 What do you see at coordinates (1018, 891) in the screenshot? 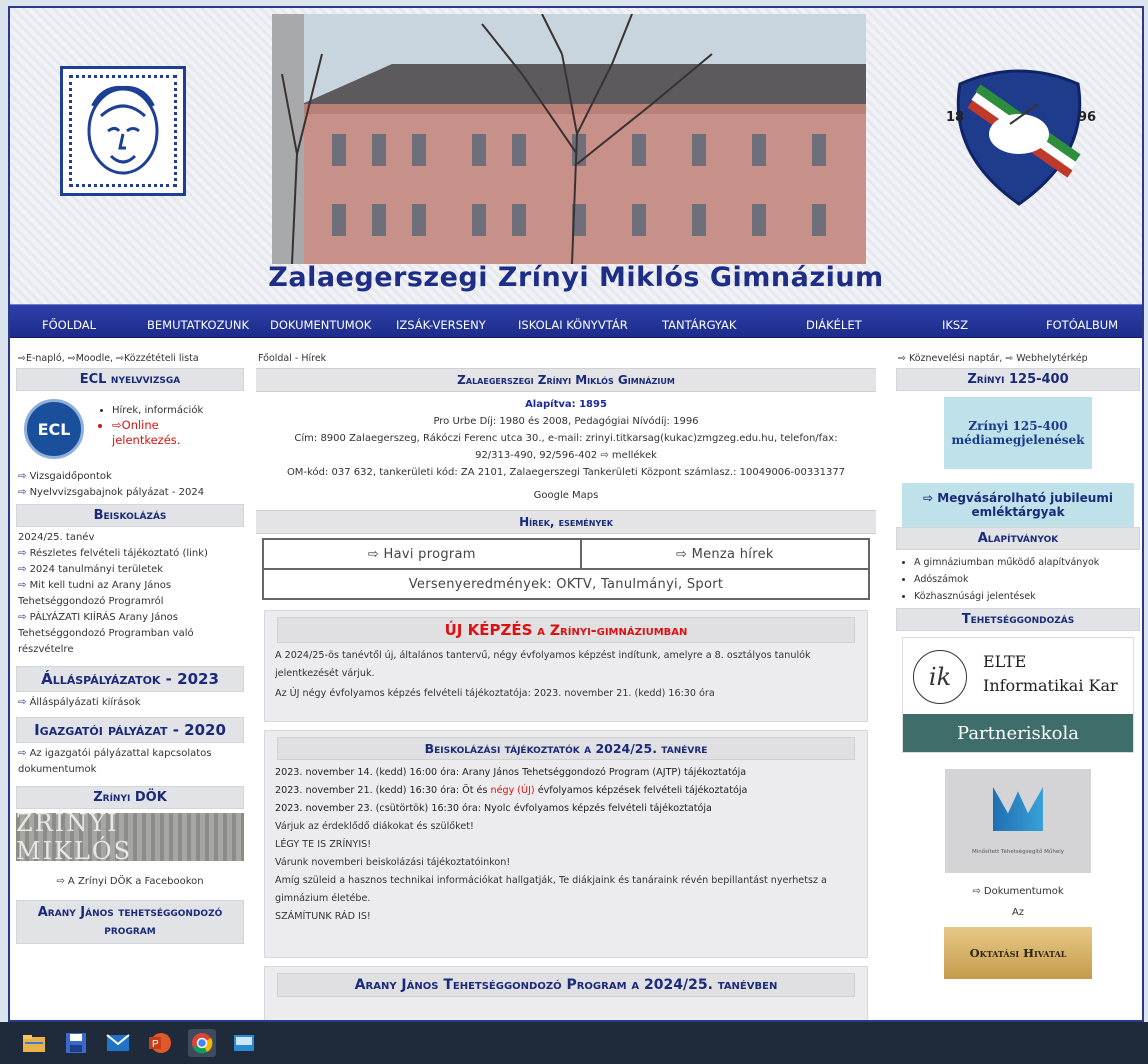
I see `mm-dokumentumok-link: ⇨ Dokumentumok` at bounding box center [1018, 891].